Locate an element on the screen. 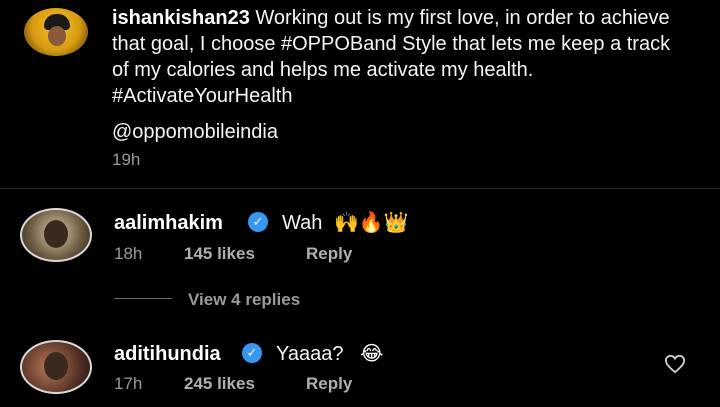  post-mention: @oppomobileindia is located at coordinates (195, 132).